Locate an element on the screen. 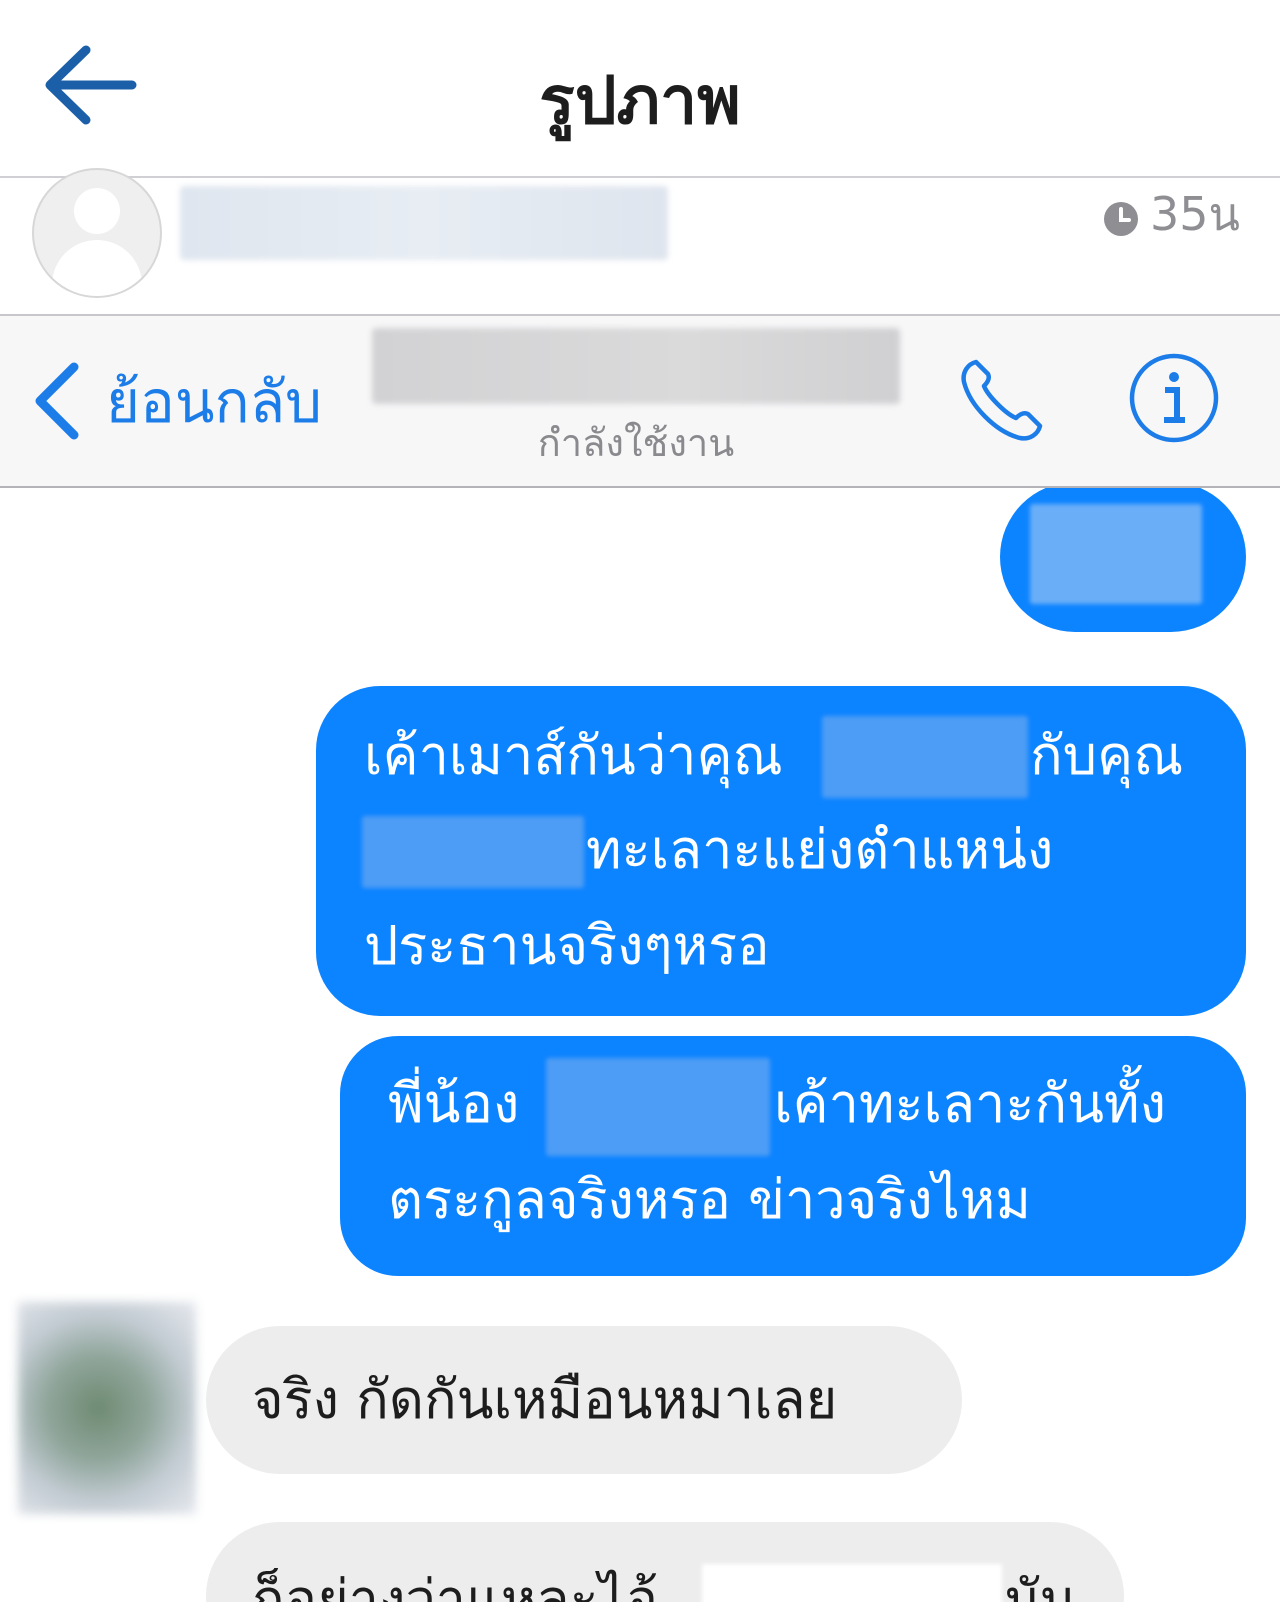  page-title: รูปภาพ is located at coordinates (640, 100).